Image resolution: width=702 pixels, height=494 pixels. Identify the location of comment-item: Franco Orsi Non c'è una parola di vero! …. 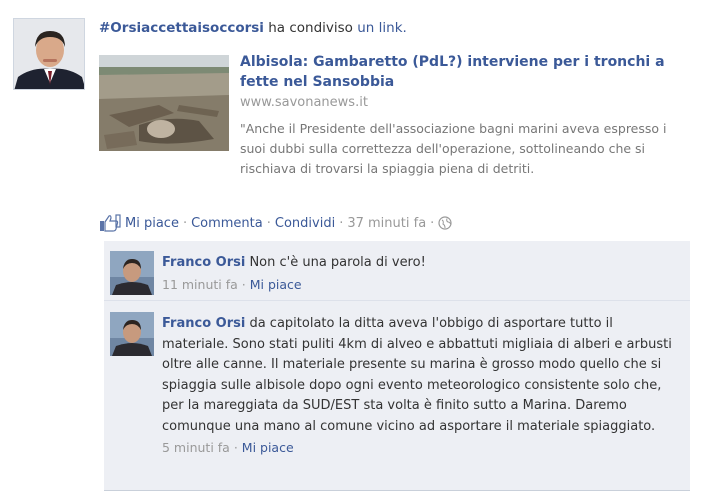
(397, 271).